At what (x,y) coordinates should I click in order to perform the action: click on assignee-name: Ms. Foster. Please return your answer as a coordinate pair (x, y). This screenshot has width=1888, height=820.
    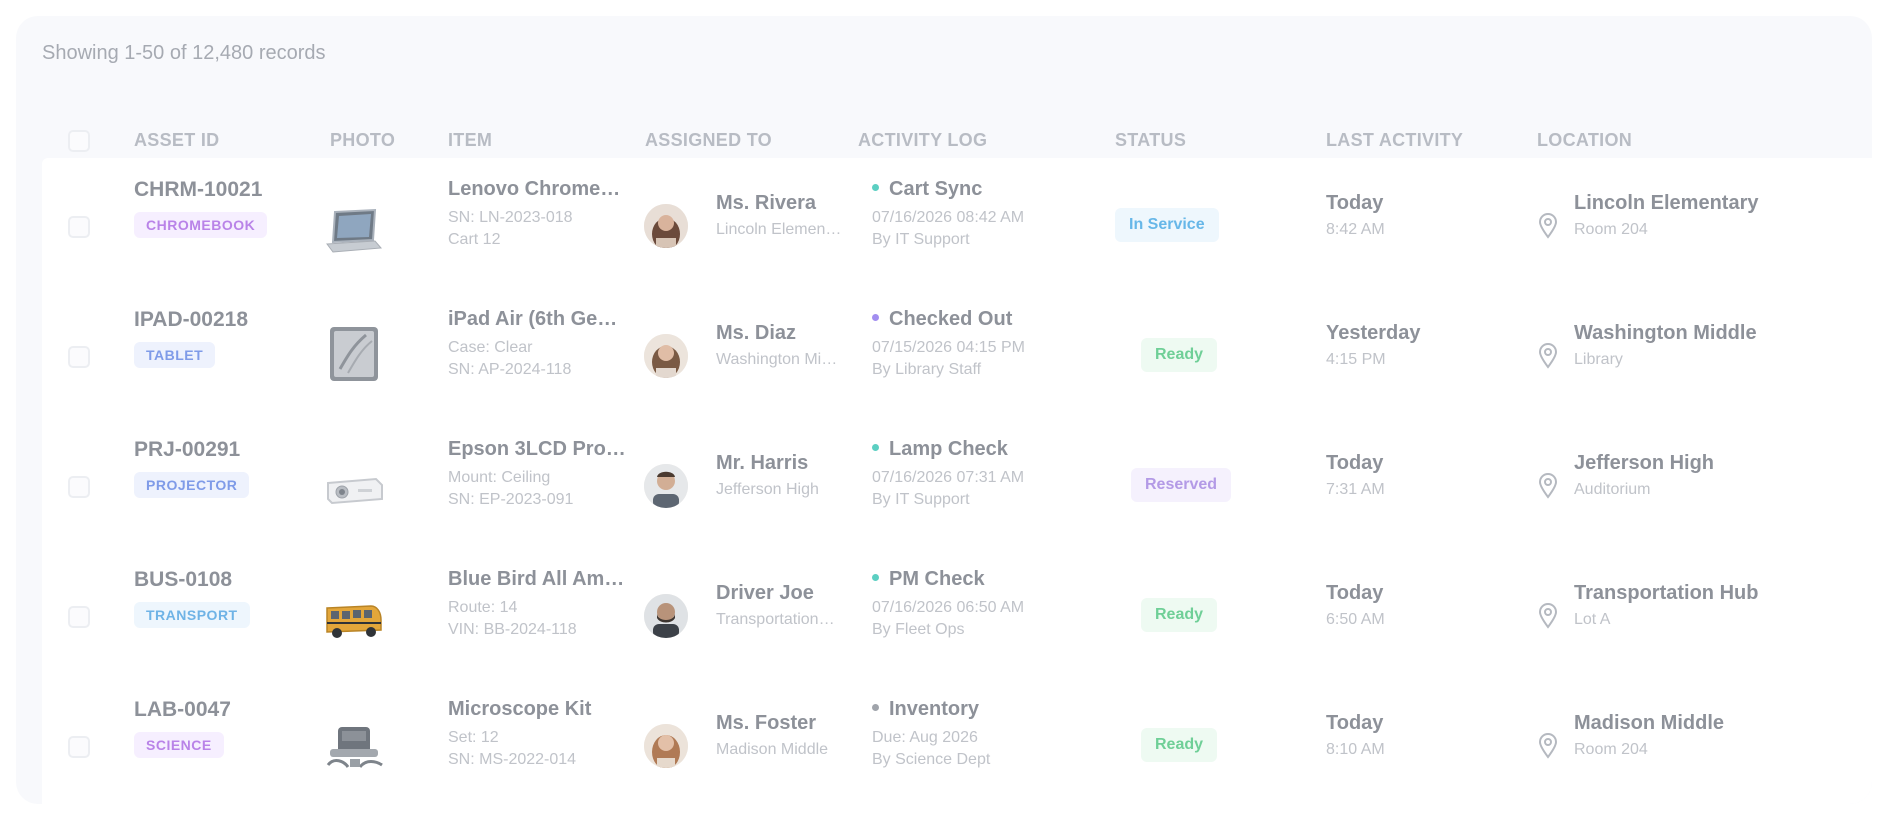
    Looking at the image, I should click on (781, 723).